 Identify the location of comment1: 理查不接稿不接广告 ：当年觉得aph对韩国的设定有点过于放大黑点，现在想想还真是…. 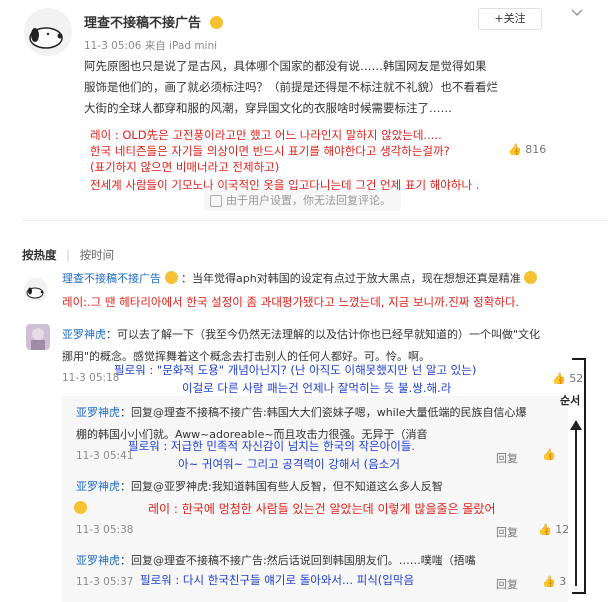
(300, 278).